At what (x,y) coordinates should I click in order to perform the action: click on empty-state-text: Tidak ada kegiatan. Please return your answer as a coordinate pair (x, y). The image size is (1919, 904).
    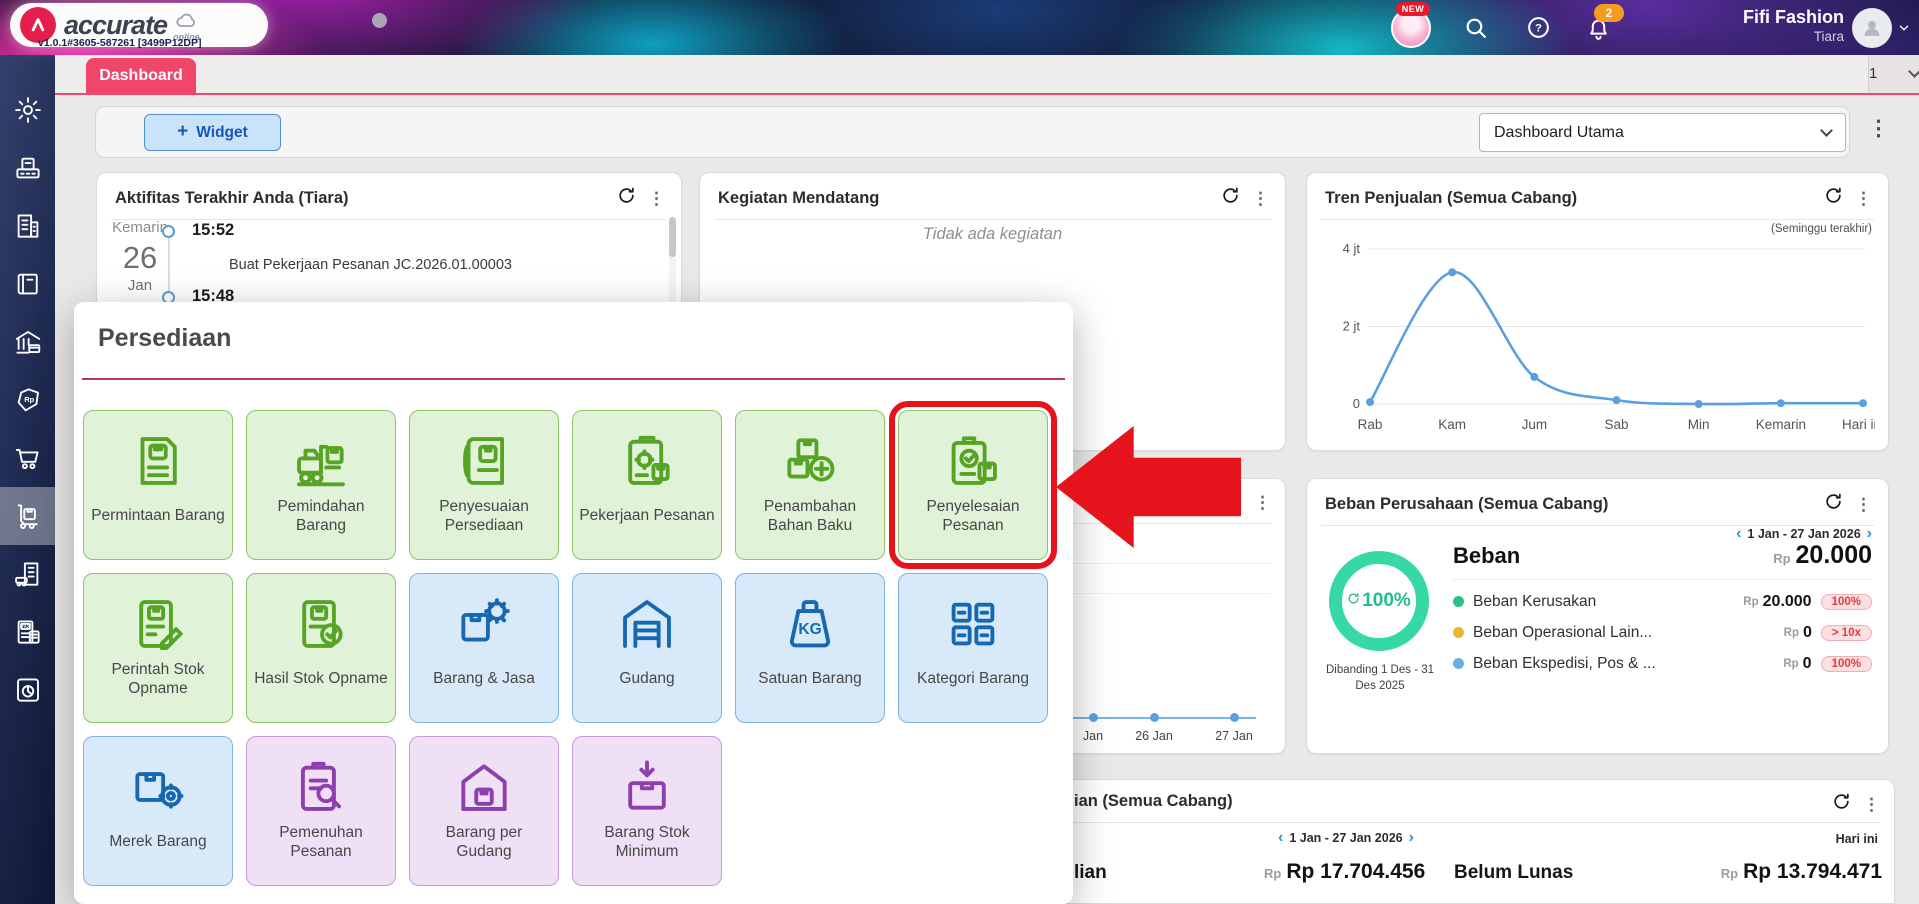
    Looking at the image, I should click on (992, 234).